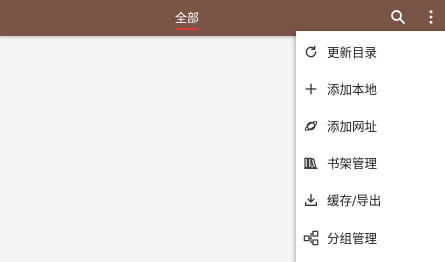 This screenshot has height=262, width=445. I want to click on menu-item-label: 更新目录, so click(352, 52).